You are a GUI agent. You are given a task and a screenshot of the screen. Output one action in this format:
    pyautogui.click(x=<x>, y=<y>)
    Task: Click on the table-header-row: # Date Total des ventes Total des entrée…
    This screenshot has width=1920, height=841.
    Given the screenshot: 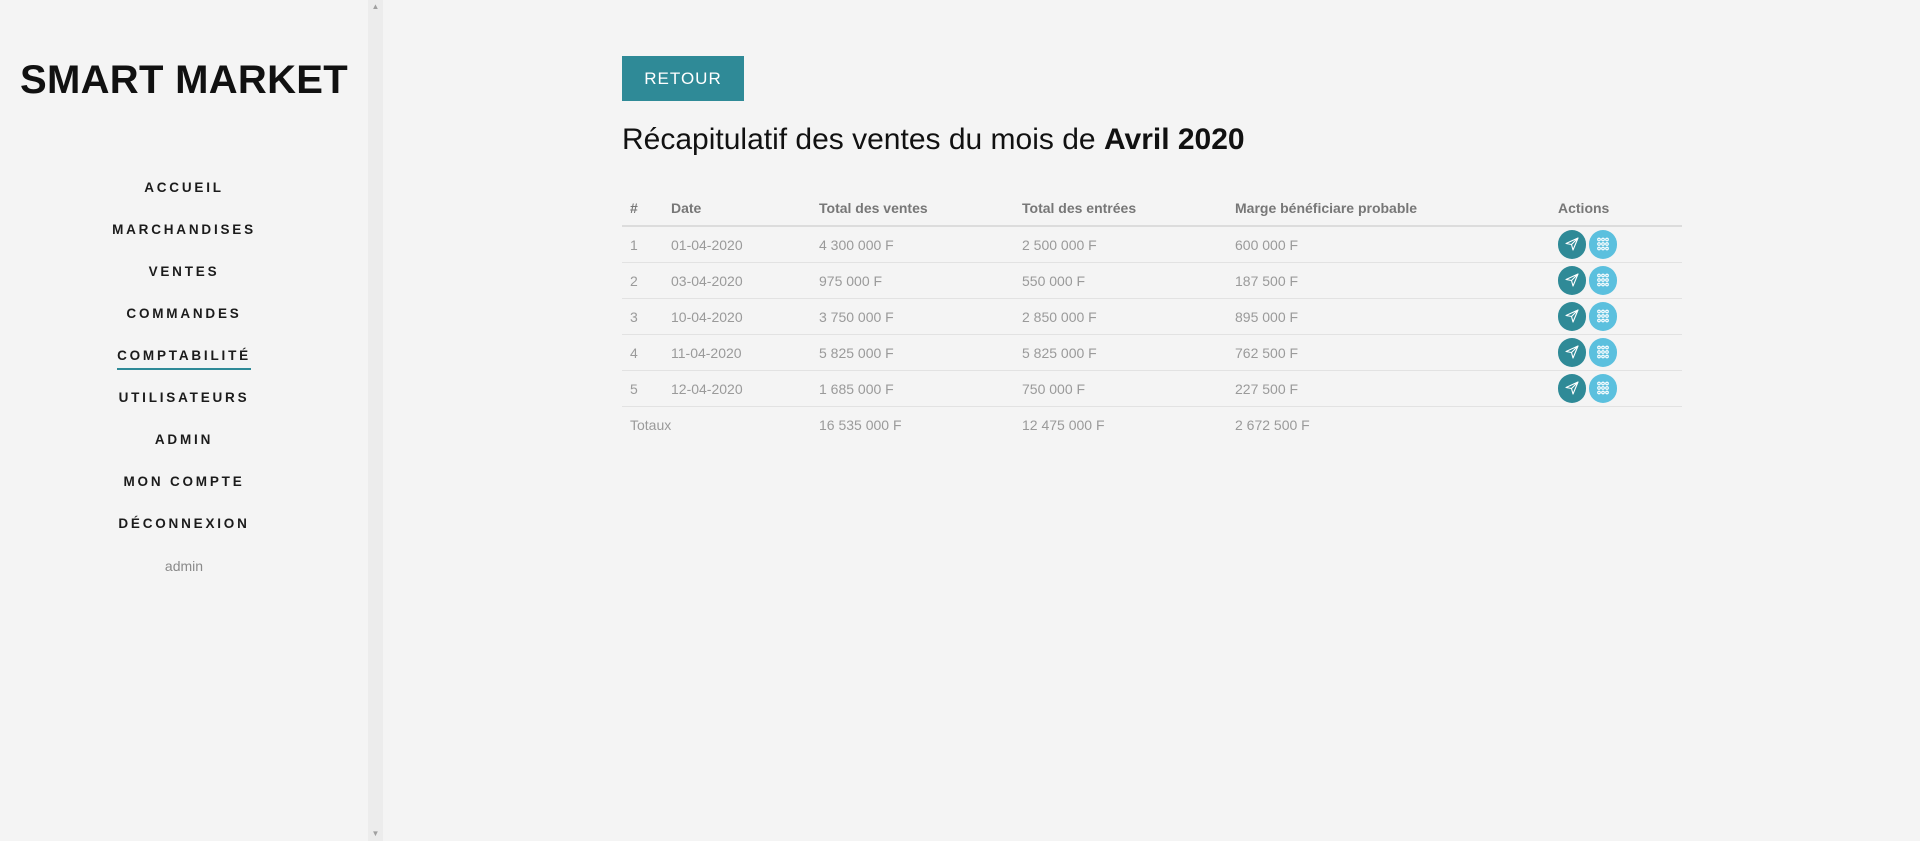 What is the action you would take?
    pyautogui.click(x=1152, y=208)
    